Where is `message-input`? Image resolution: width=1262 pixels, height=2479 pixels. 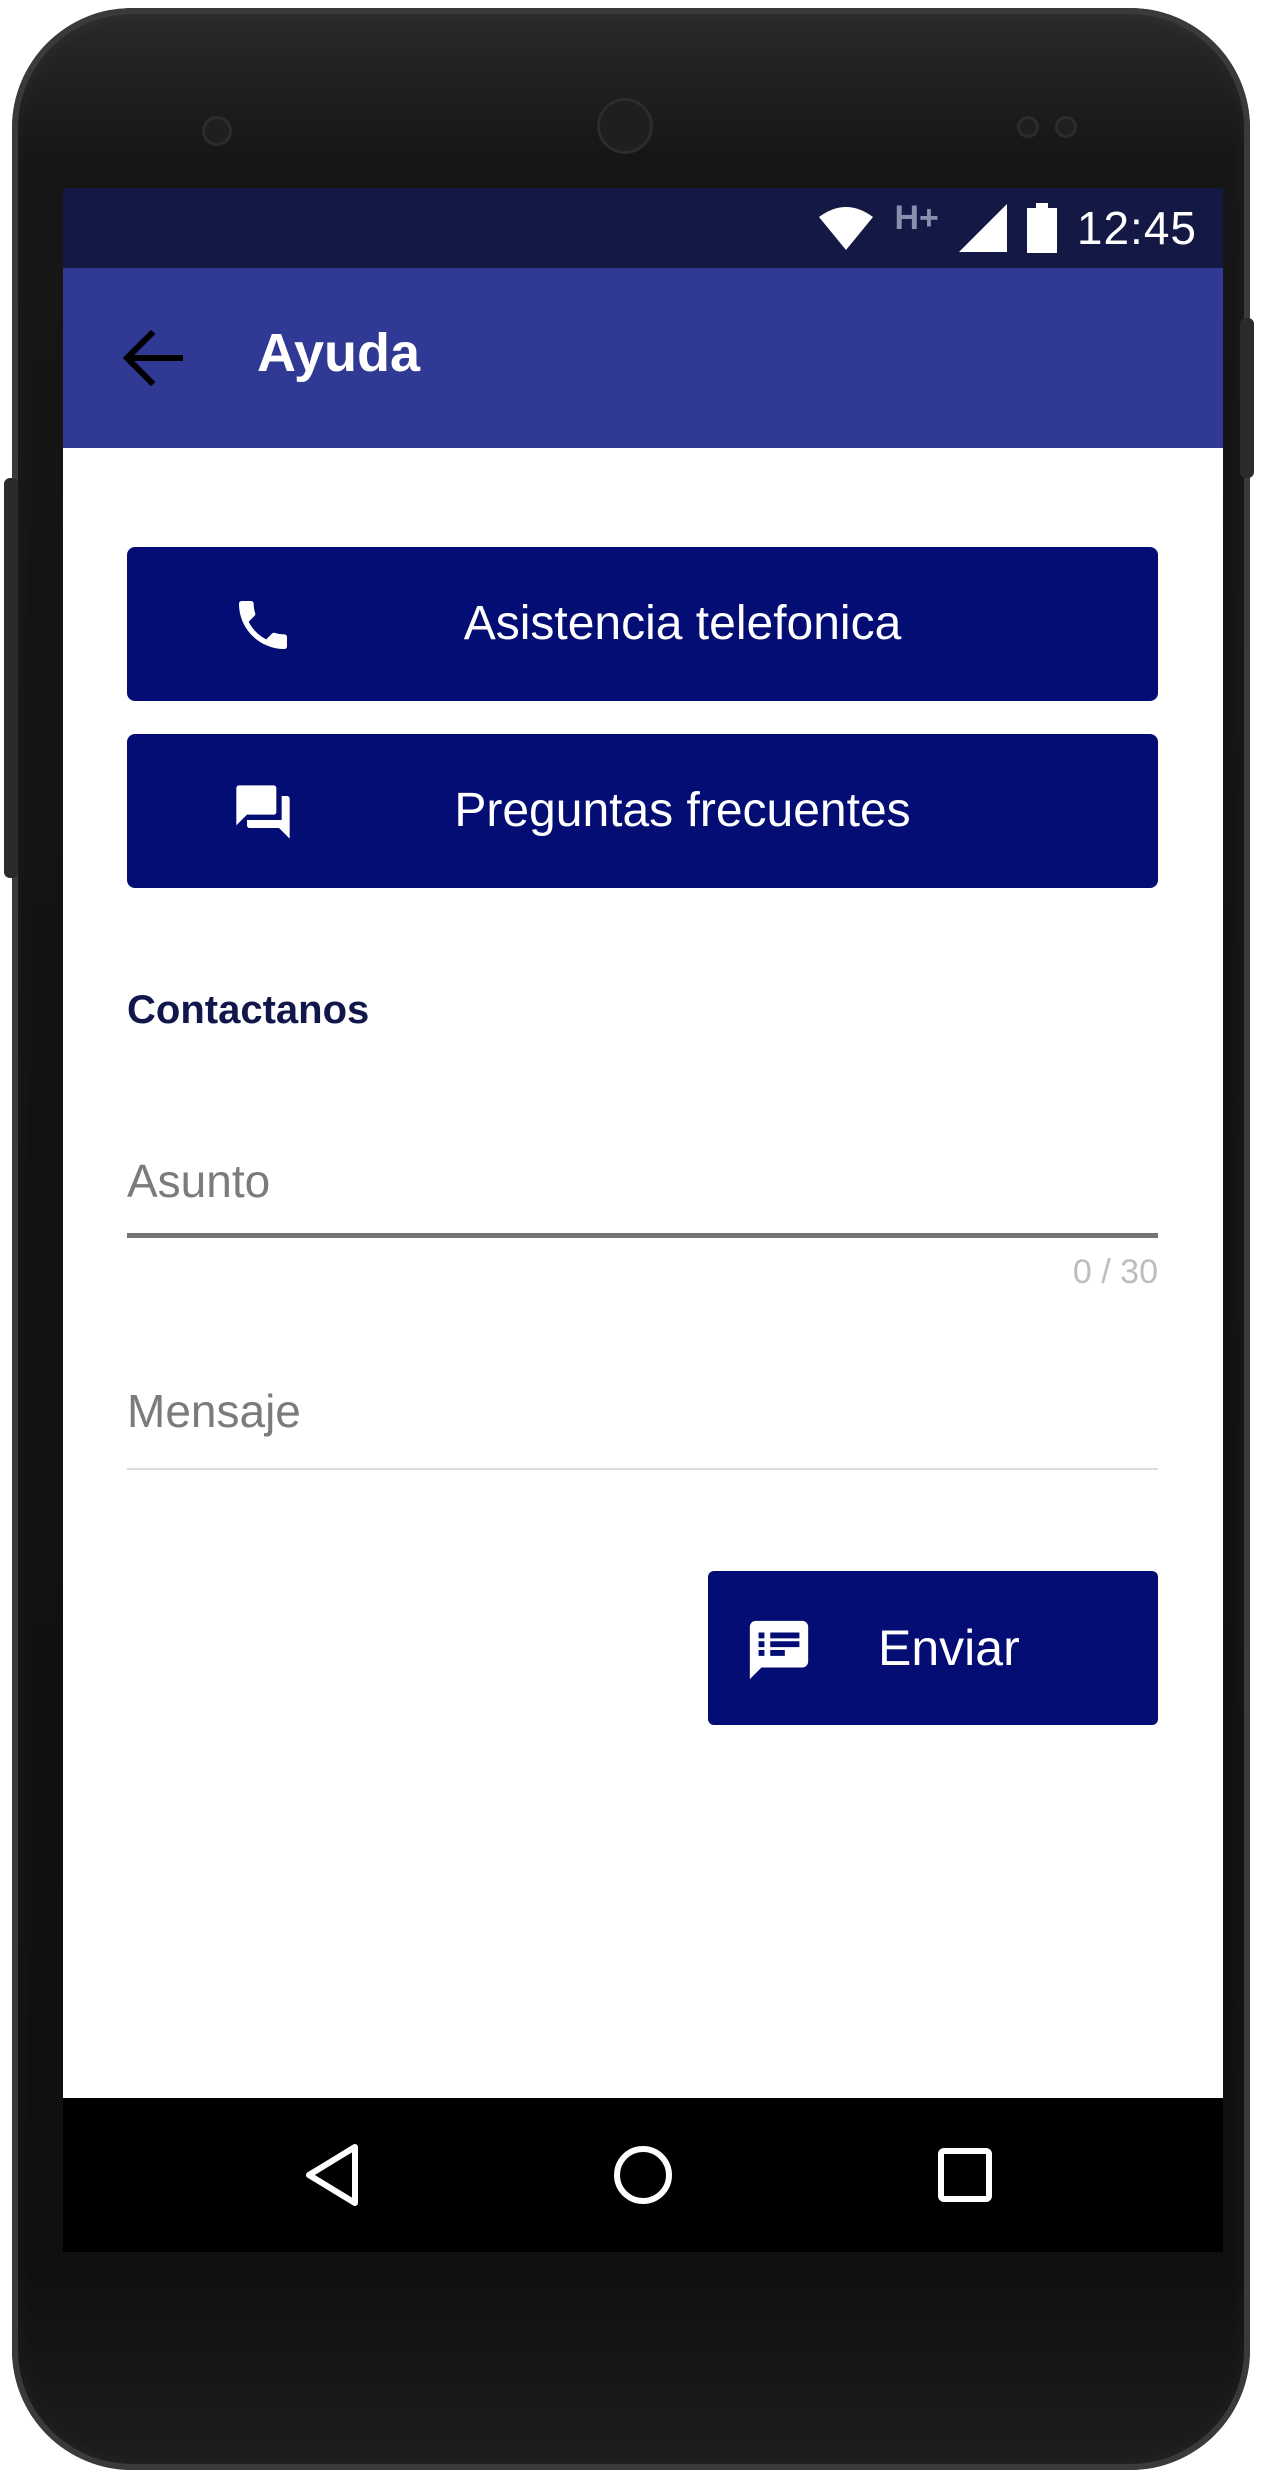
message-input is located at coordinates (642, 1411).